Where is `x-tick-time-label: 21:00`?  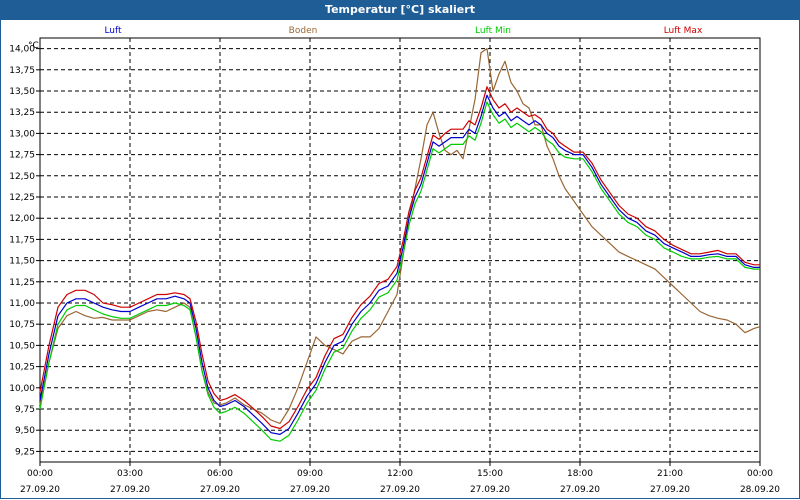
x-tick-time-label: 21:00 is located at coordinates (670, 474).